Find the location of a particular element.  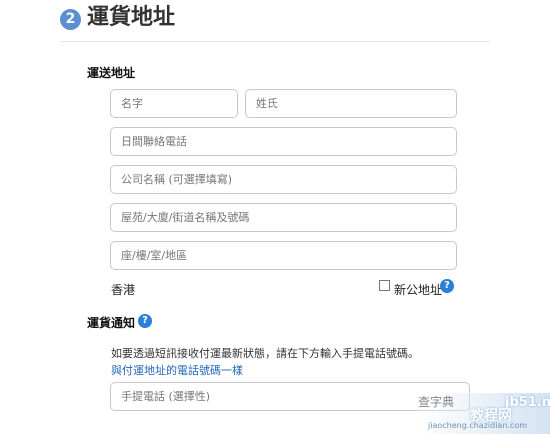

watermark-url: jiaocheng.chazidian.com is located at coordinates (478, 425).